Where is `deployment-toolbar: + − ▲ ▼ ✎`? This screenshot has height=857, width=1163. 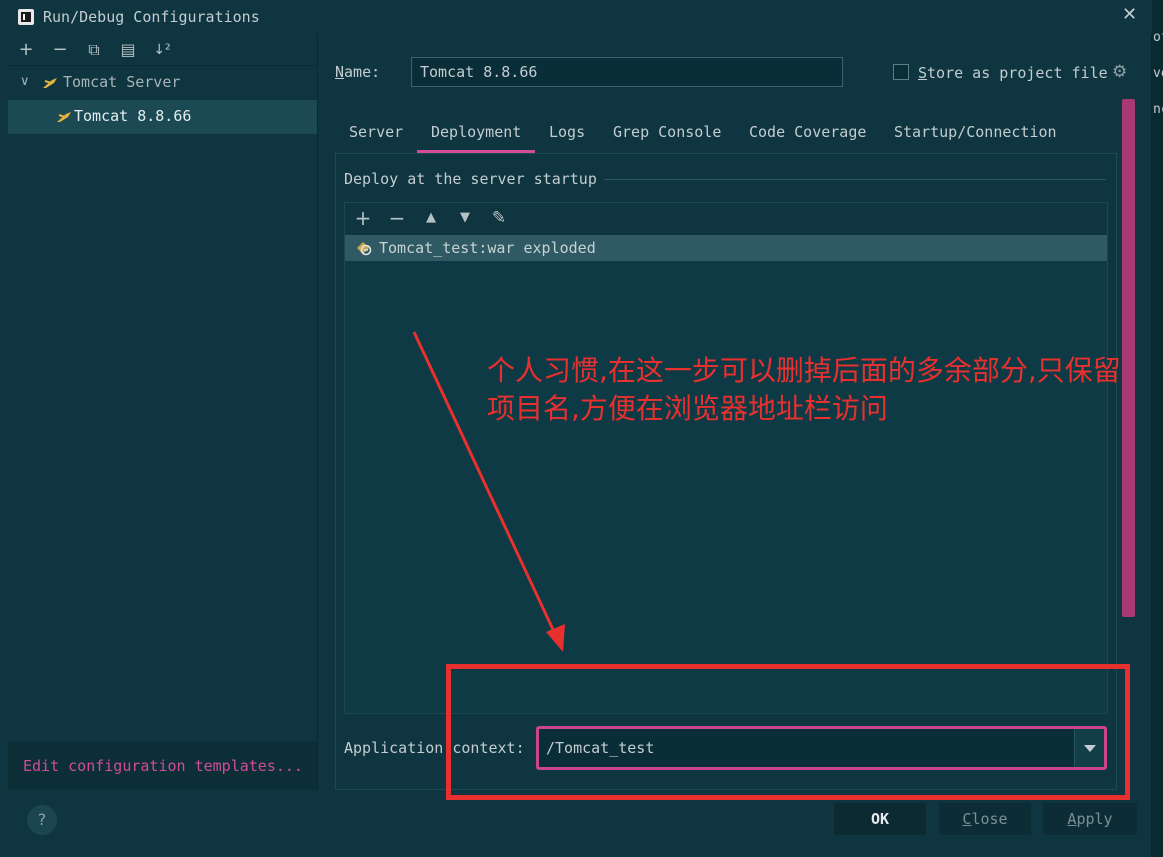
deployment-toolbar: + − ▲ ▼ ✎ is located at coordinates (726, 219).